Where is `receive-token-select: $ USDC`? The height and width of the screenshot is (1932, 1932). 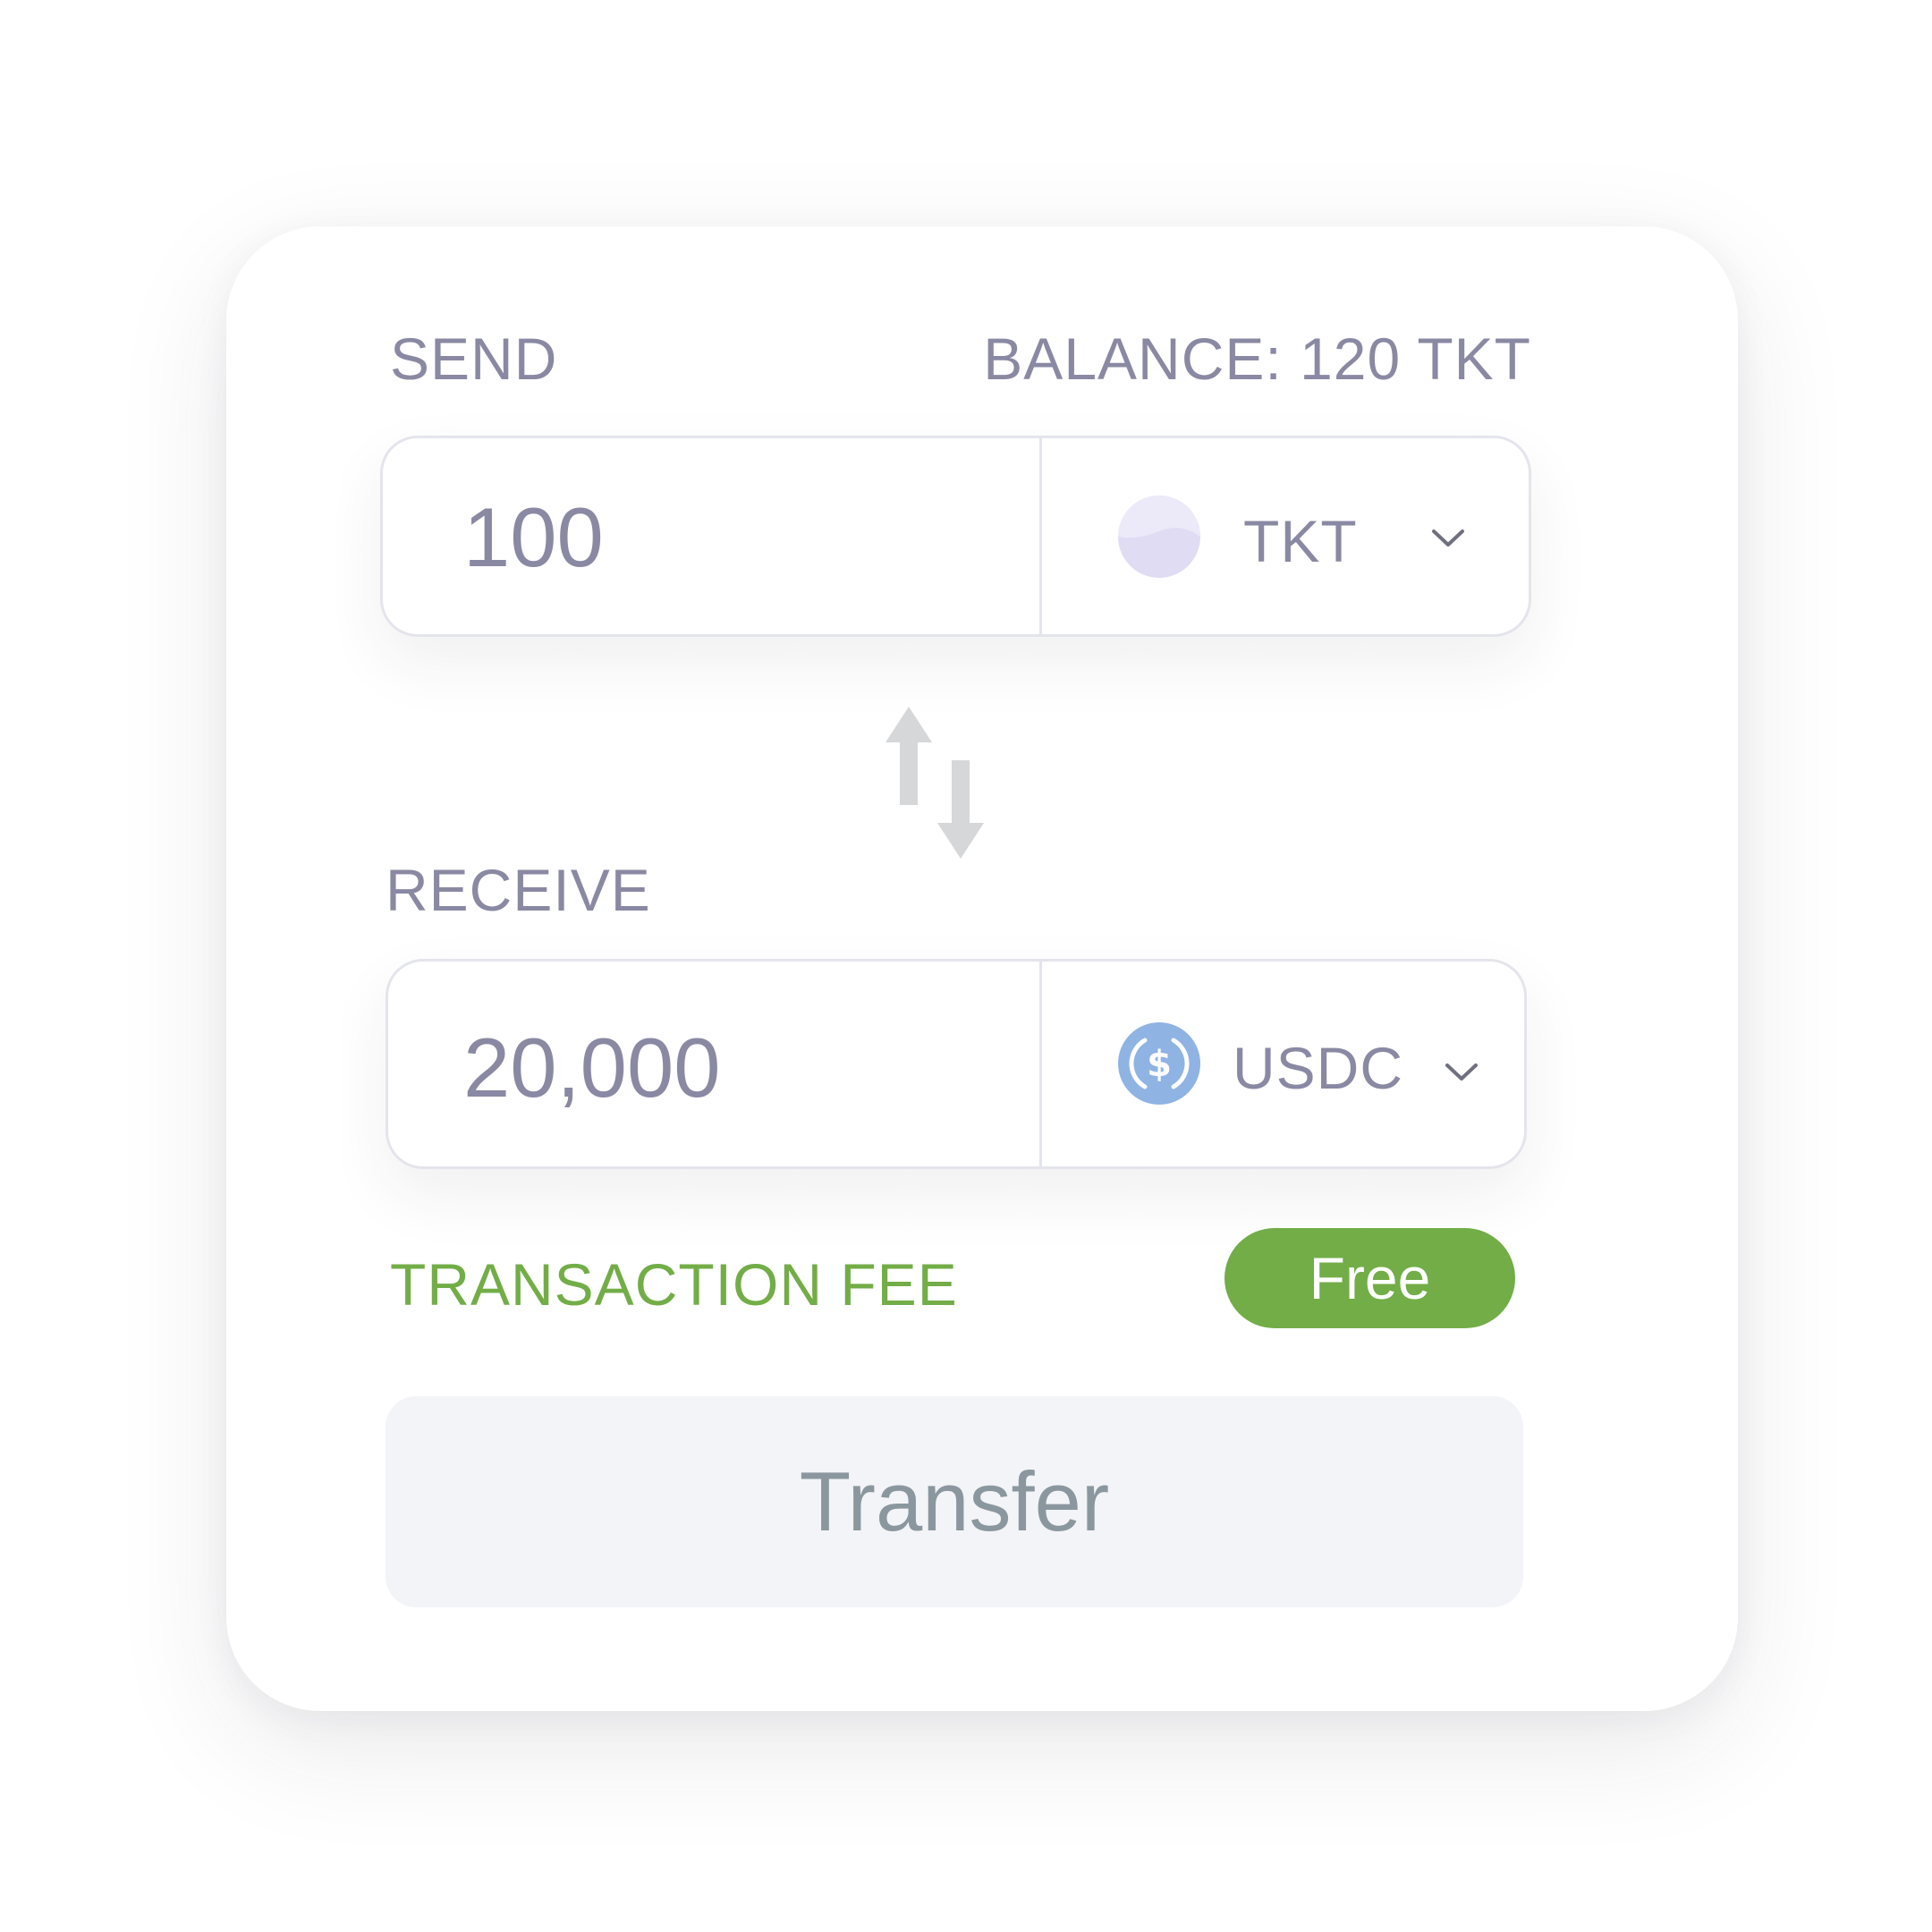
receive-token-select: $ USDC is located at coordinates (1283, 1064).